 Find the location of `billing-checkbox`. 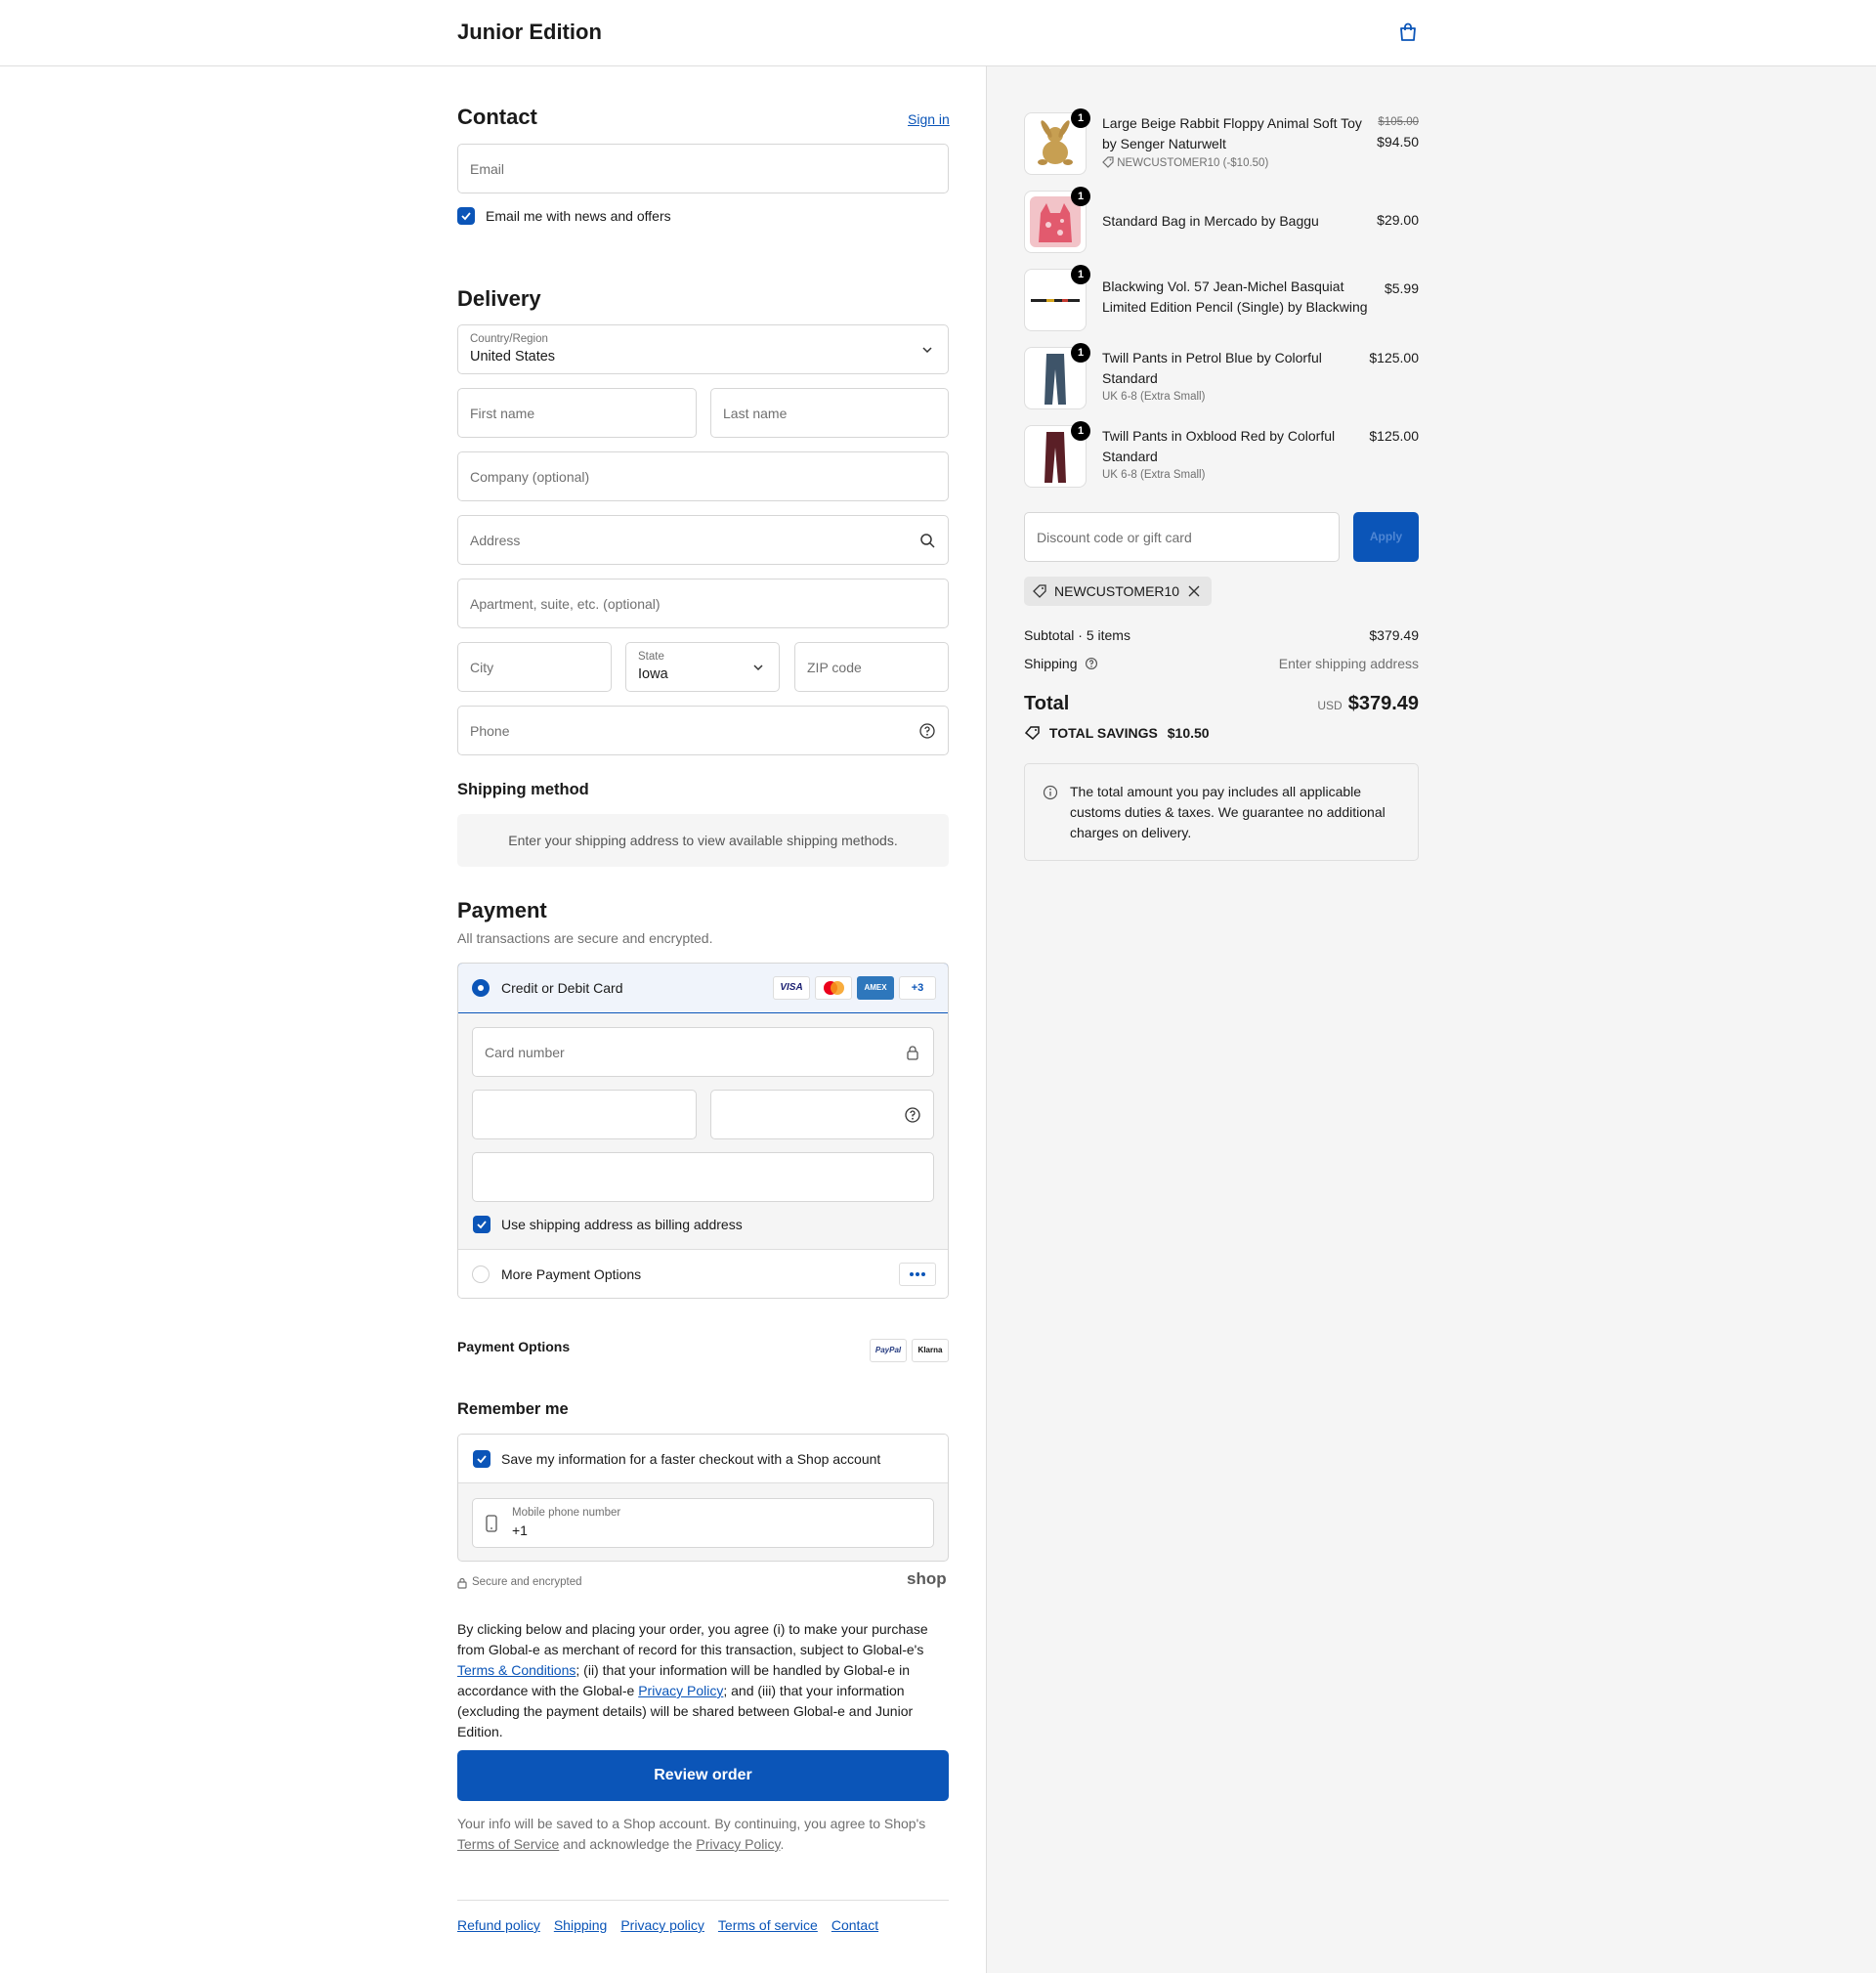

billing-checkbox is located at coordinates (481, 1224).